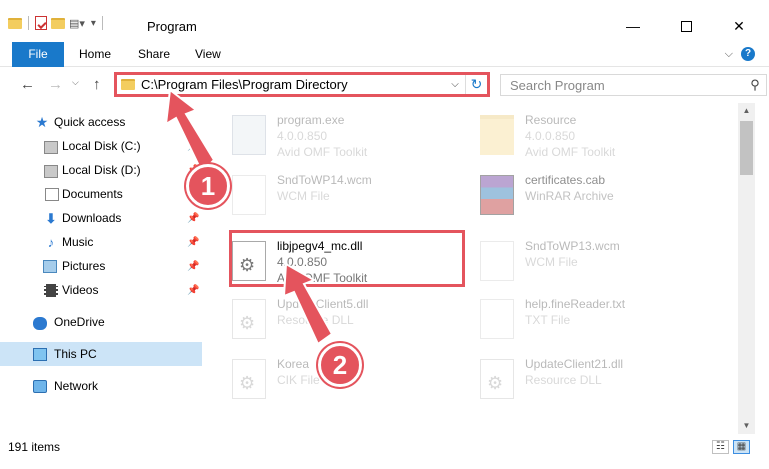  I want to click on search-icon: ⚲, so click(755, 85).